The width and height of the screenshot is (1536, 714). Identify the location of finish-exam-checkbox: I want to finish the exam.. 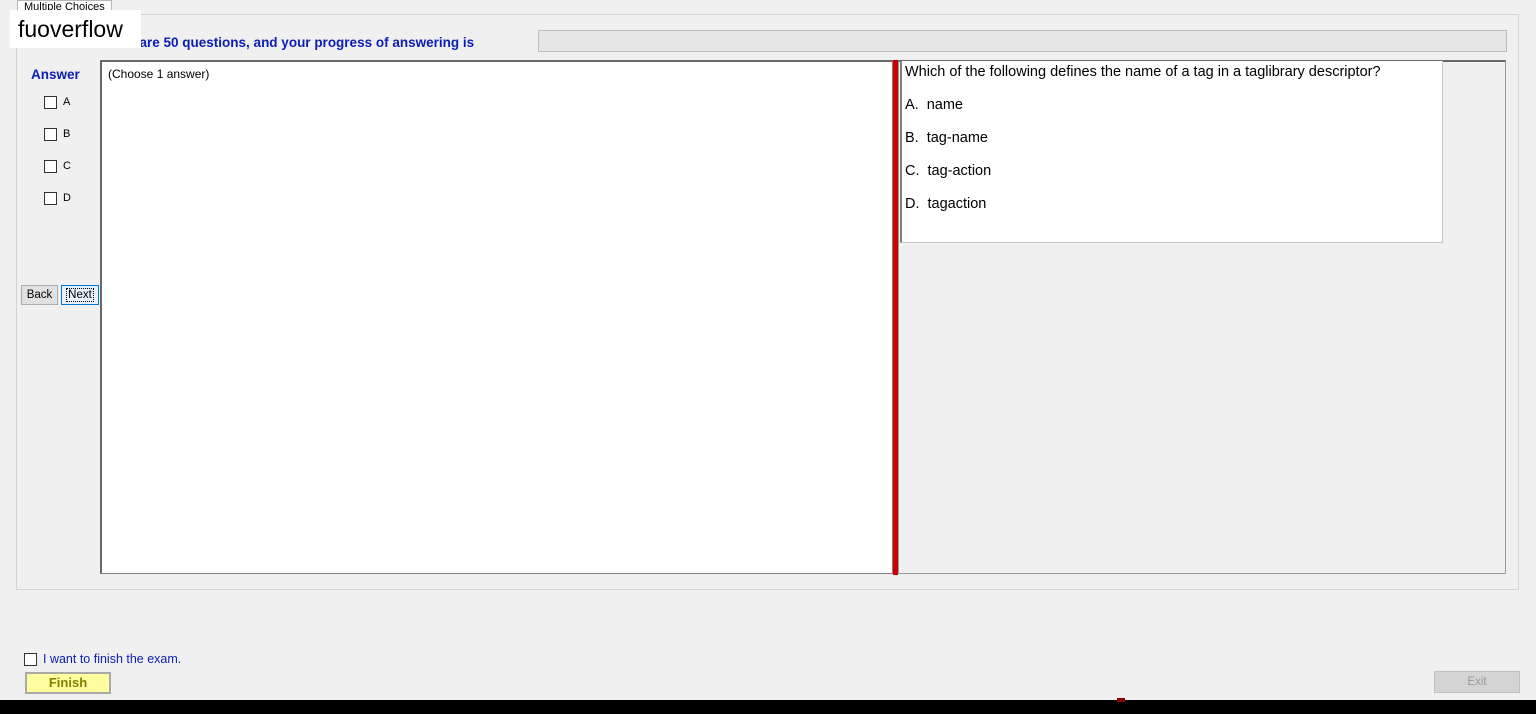
(102, 659).